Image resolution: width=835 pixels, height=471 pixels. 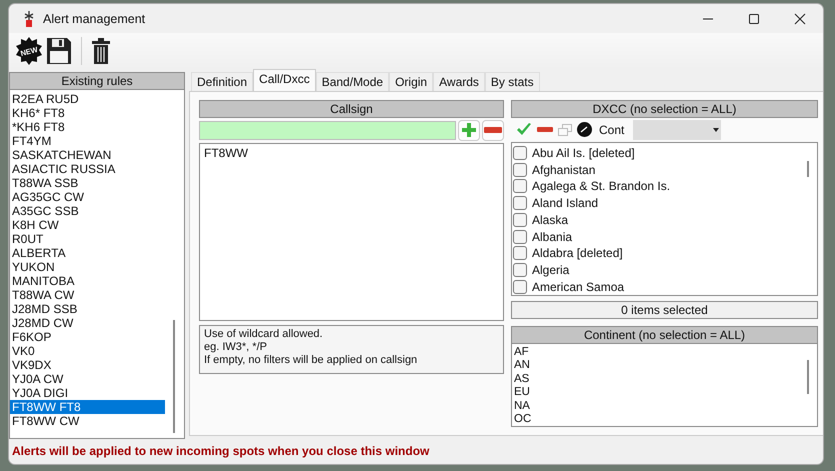 What do you see at coordinates (87, 239) in the screenshot?
I see `rule-item: R0UT` at bounding box center [87, 239].